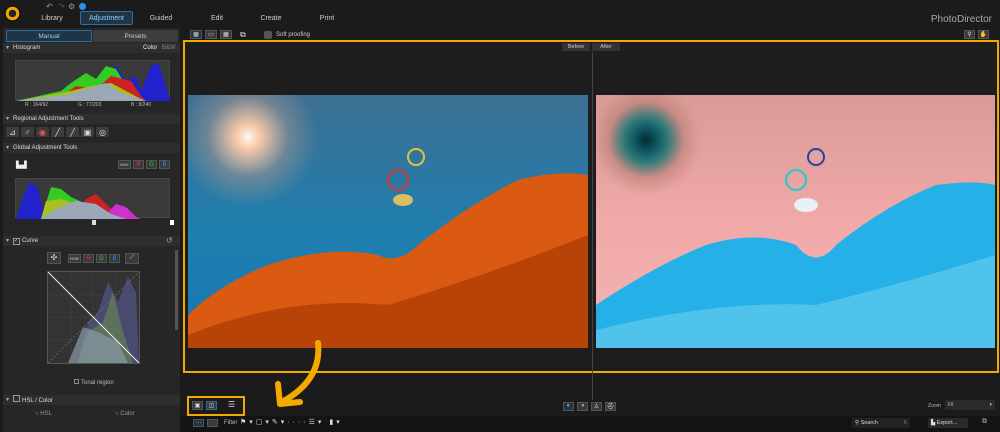  I want to click on reset-curve-icon: ↺, so click(169, 240).